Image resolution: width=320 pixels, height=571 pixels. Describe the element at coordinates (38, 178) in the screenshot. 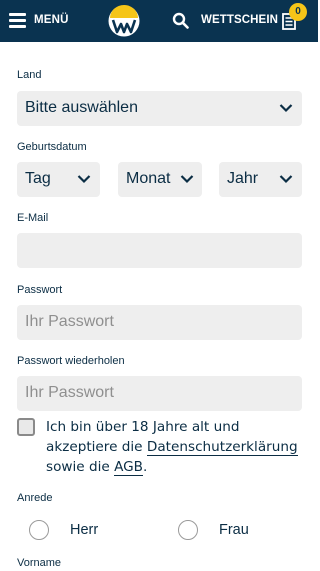

I see `tag-select-value: Tag` at that location.